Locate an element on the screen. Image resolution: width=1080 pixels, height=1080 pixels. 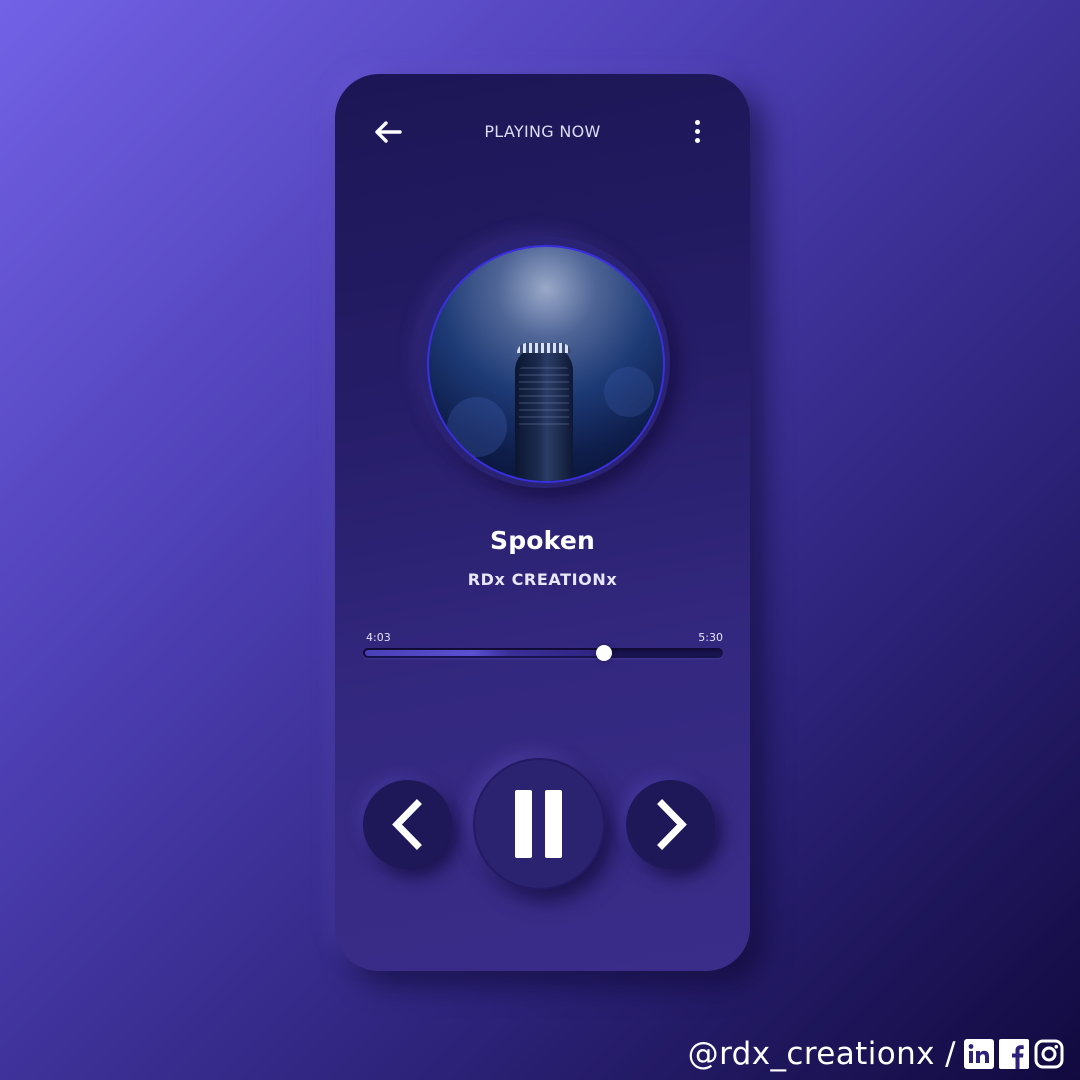
social-links is located at coordinates (1014, 1054).